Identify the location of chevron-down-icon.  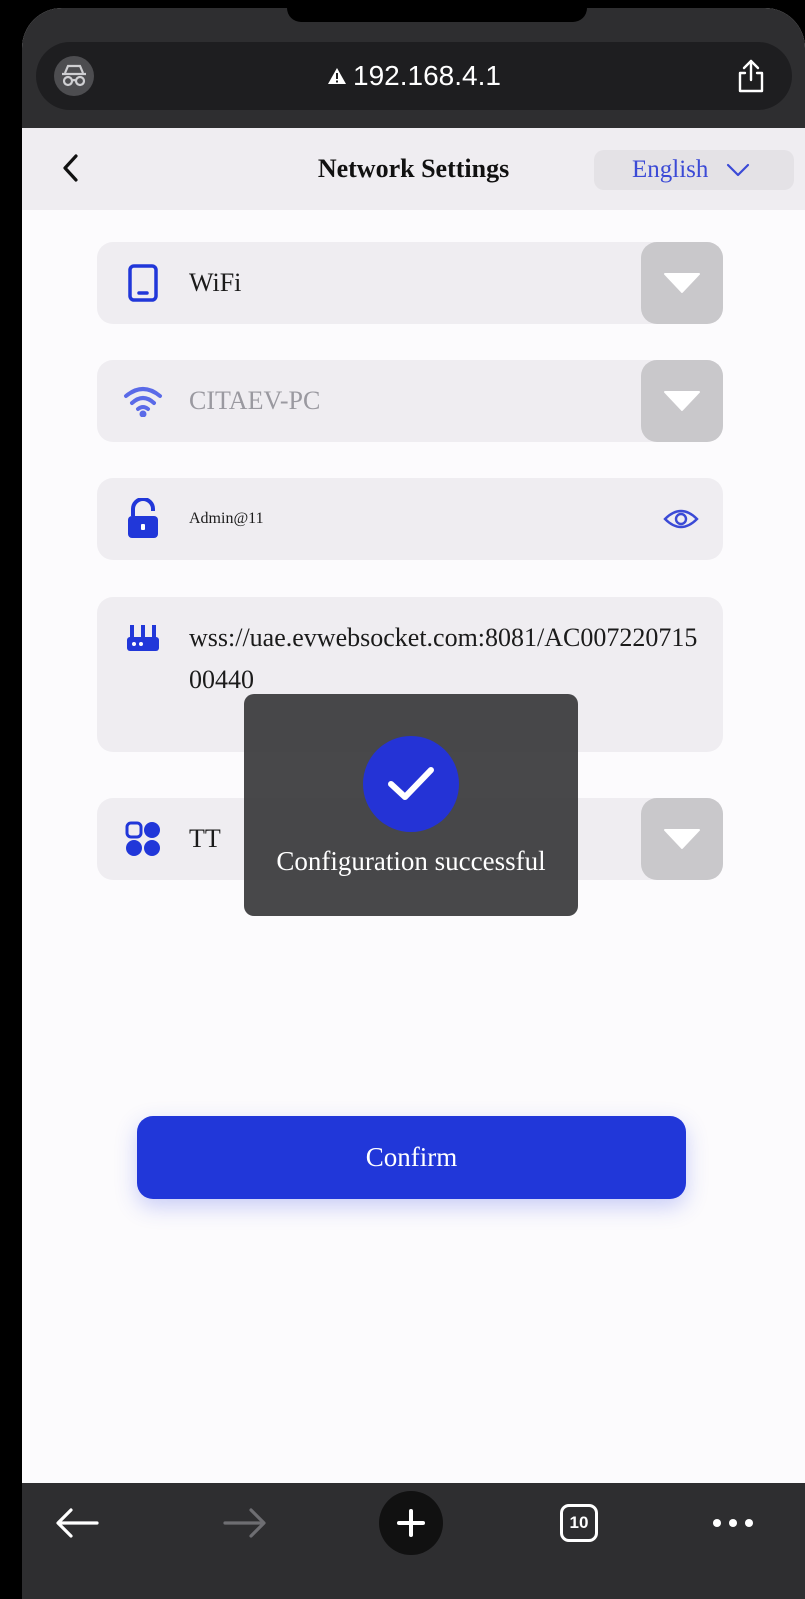
(738, 170).